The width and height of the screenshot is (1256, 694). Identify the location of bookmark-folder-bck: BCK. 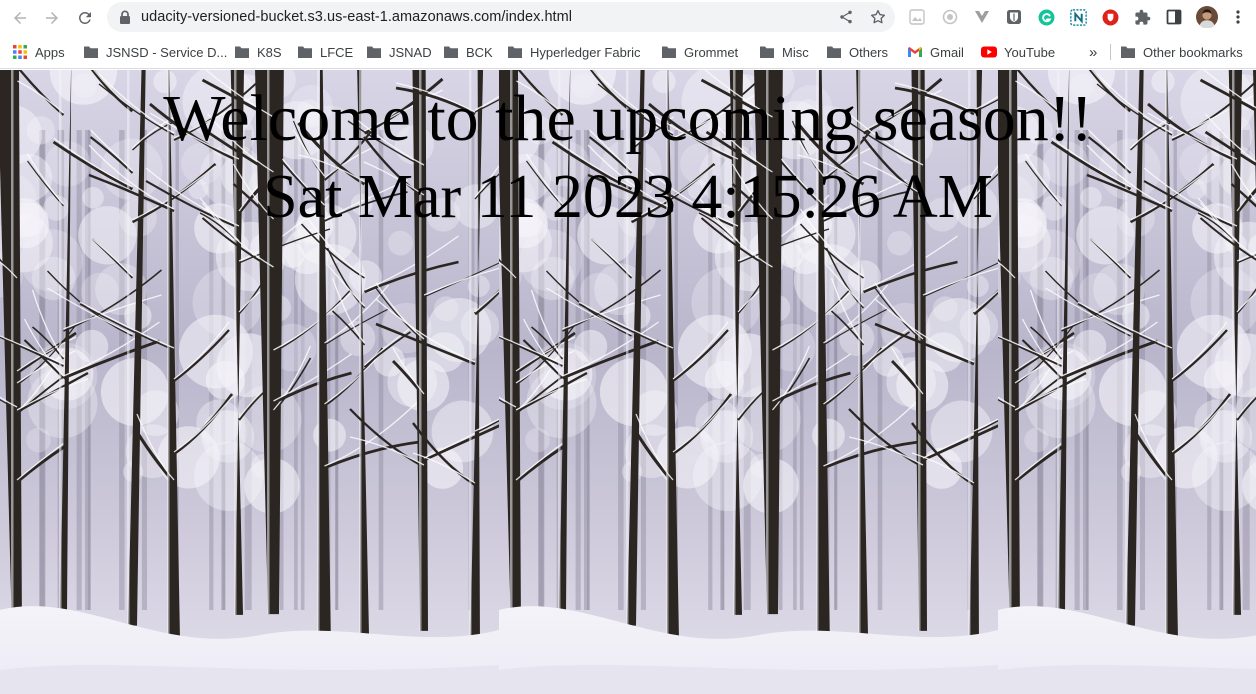
(468, 52).